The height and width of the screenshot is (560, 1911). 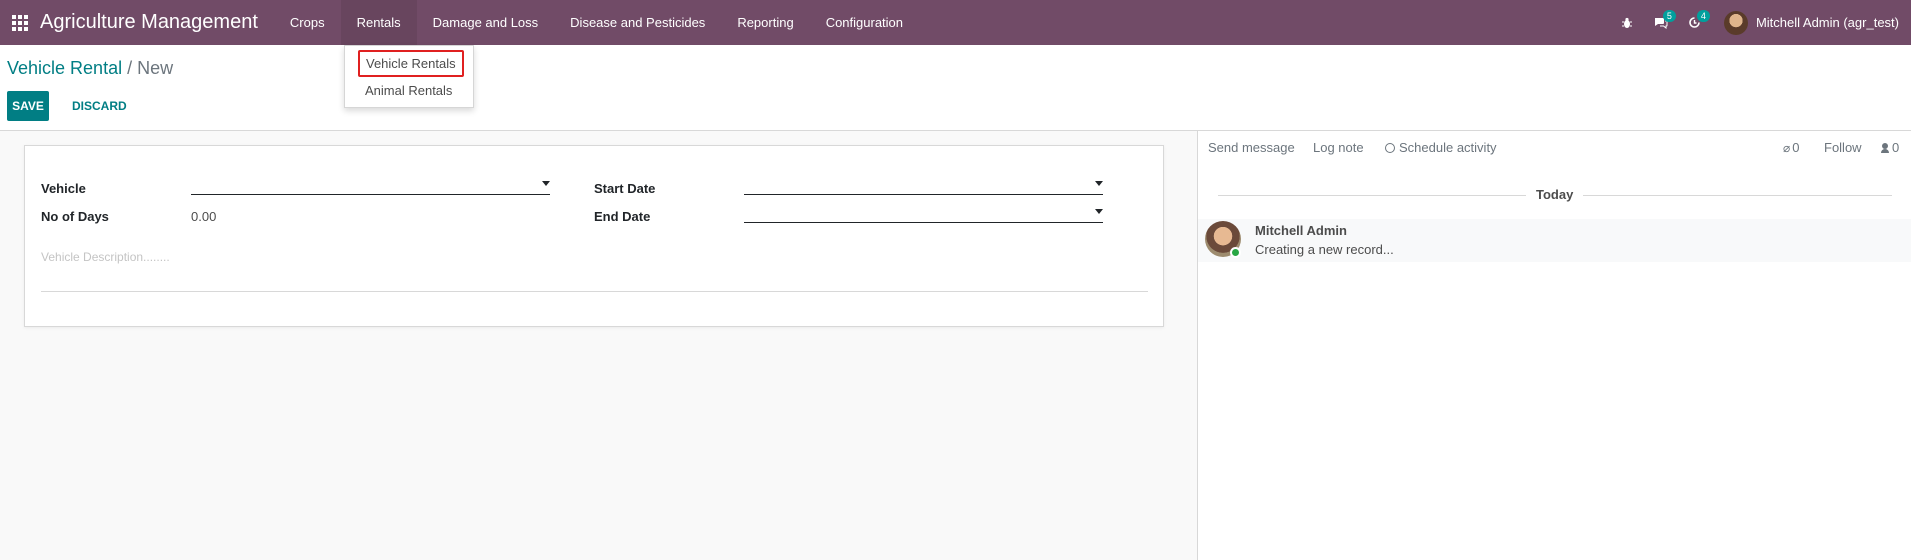 What do you see at coordinates (923, 184) in the screenshot?
I see `start-date-input` at bounding box center [923, 184].